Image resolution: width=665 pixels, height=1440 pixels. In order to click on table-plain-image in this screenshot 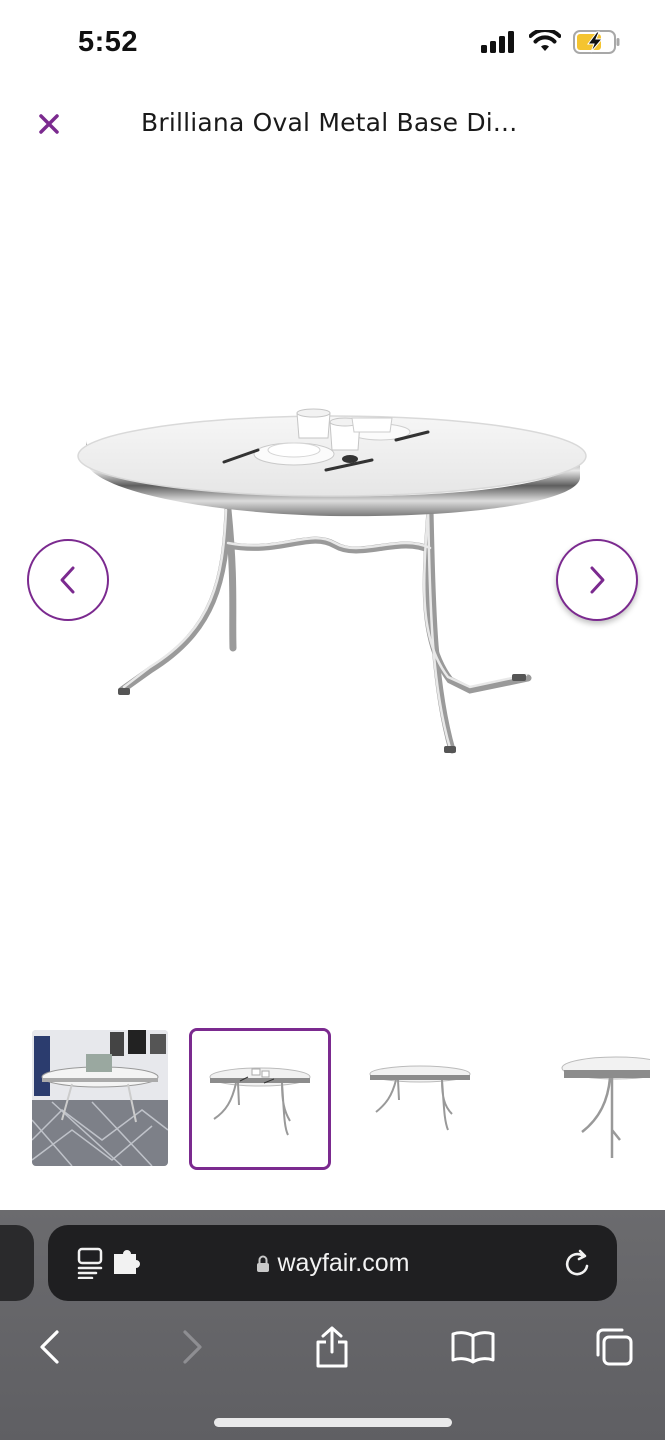, I will do `click(420, 1098)`.